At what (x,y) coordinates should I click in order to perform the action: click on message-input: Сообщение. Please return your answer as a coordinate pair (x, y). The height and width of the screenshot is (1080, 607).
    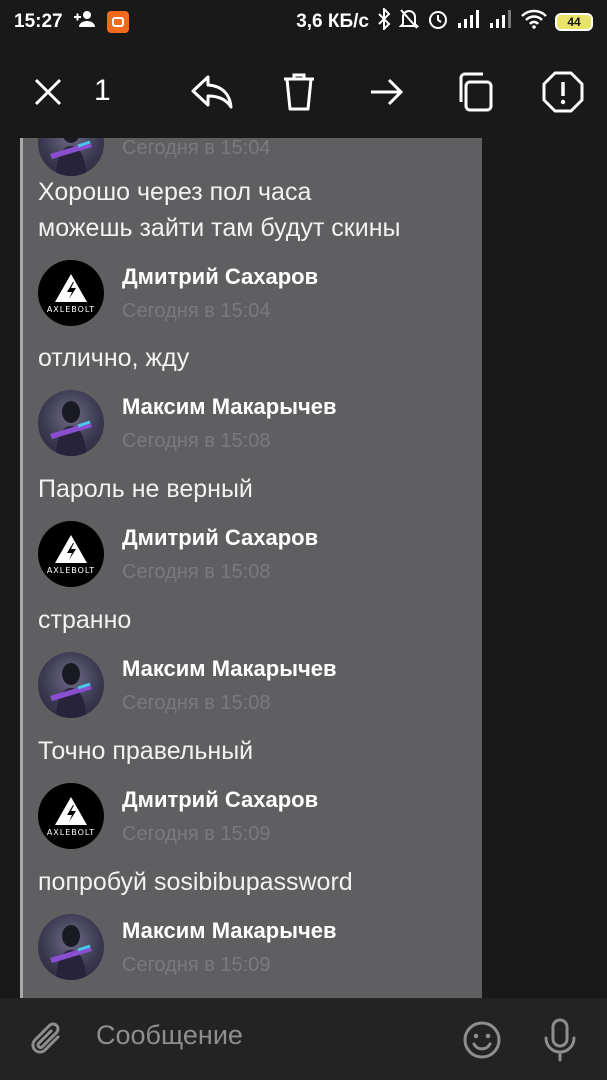
    Looking at the image, I should click on (169, 1035).